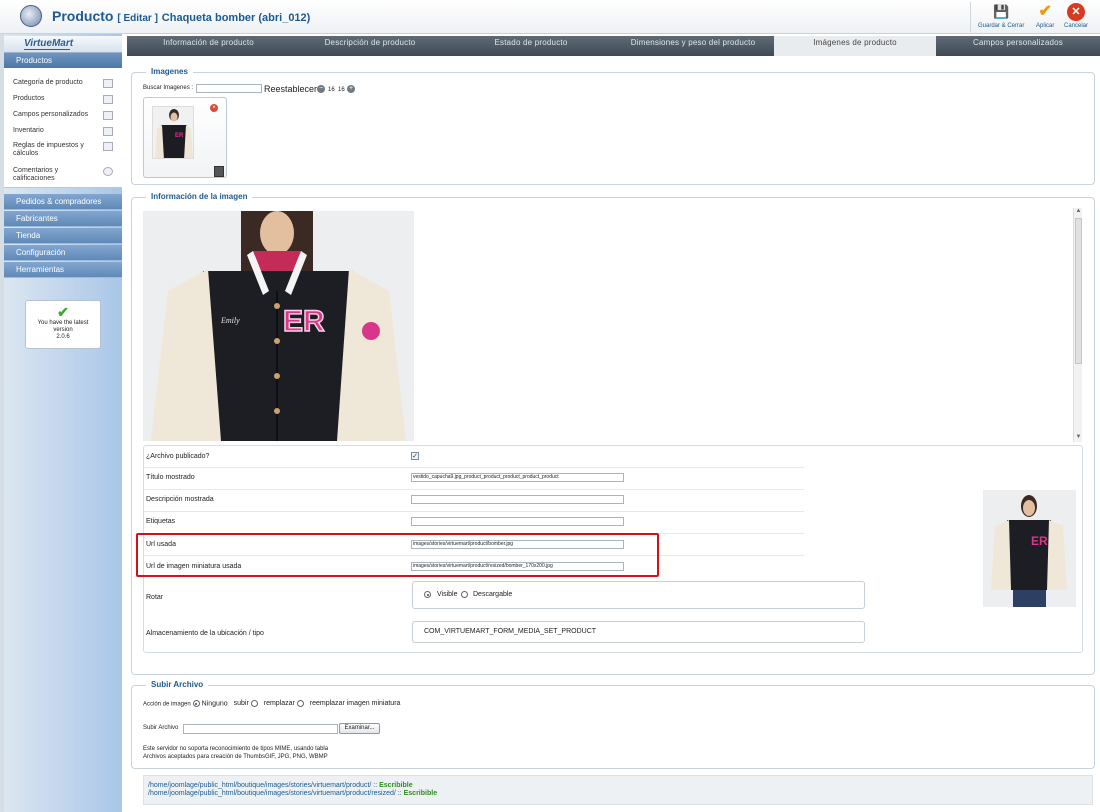 The width and height of the screenshot is (1100, 812). What do you see at coordinates (517, 499) in the screenshot?
I see `description-input` at bounding box center [517, 499].